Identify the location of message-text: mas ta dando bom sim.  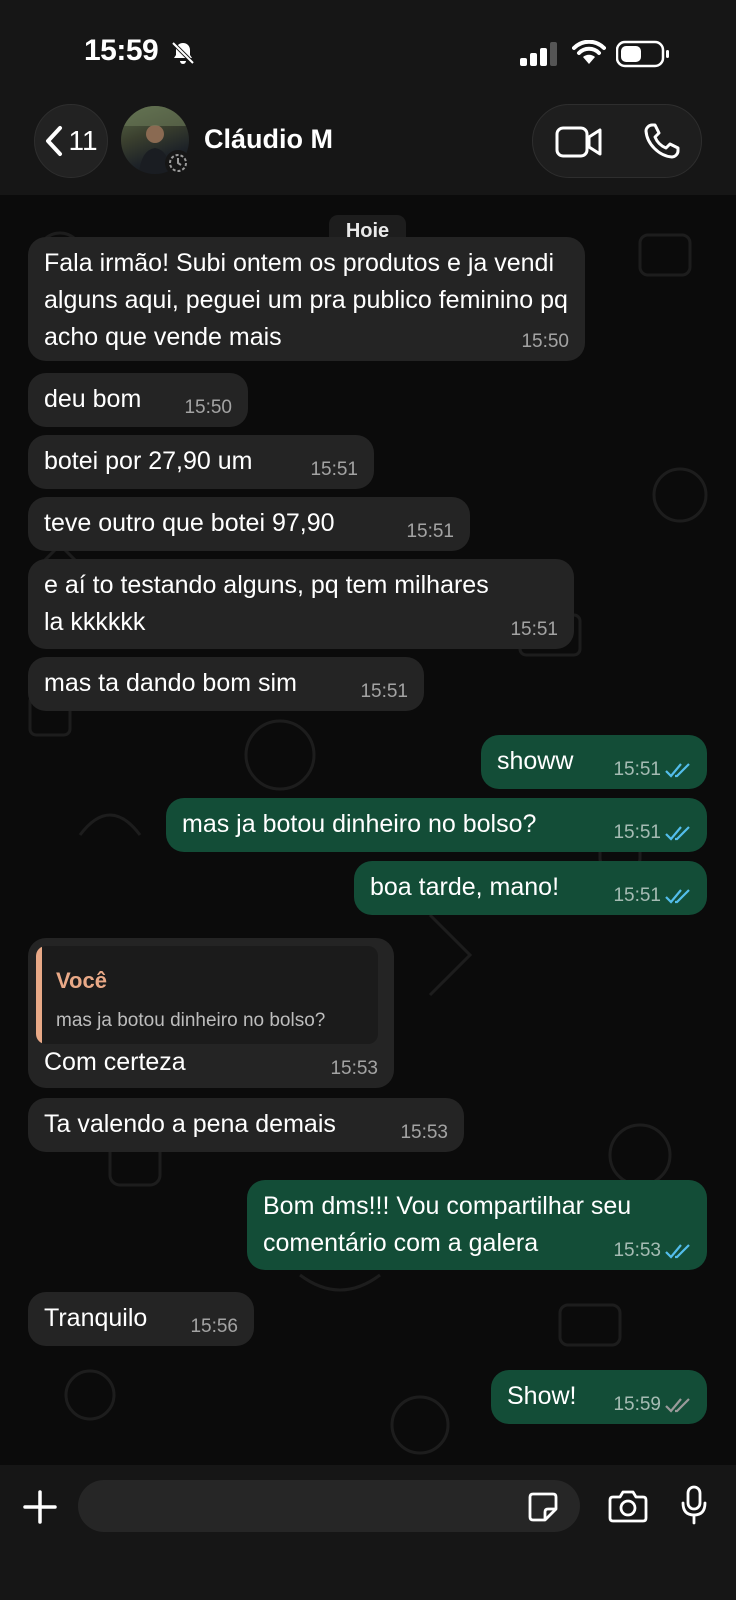
(170, 683).